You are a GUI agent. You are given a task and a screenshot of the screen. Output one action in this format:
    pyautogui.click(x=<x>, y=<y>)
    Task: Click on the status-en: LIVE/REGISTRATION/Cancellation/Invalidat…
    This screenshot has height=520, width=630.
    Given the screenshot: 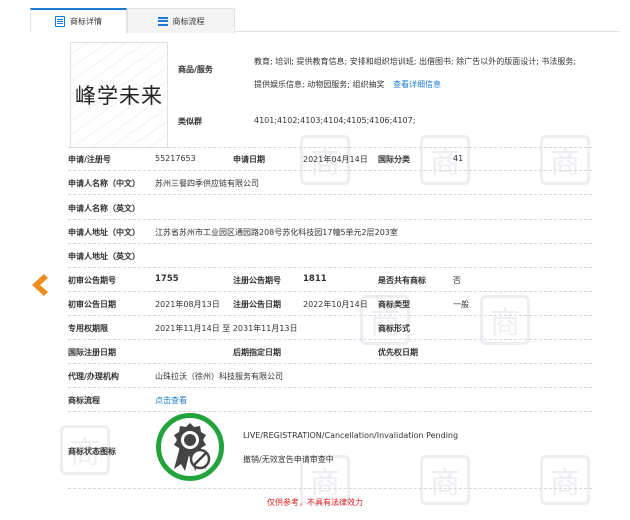 What is the action you would take?
    pyautogui.click(x=351, y=435)
    